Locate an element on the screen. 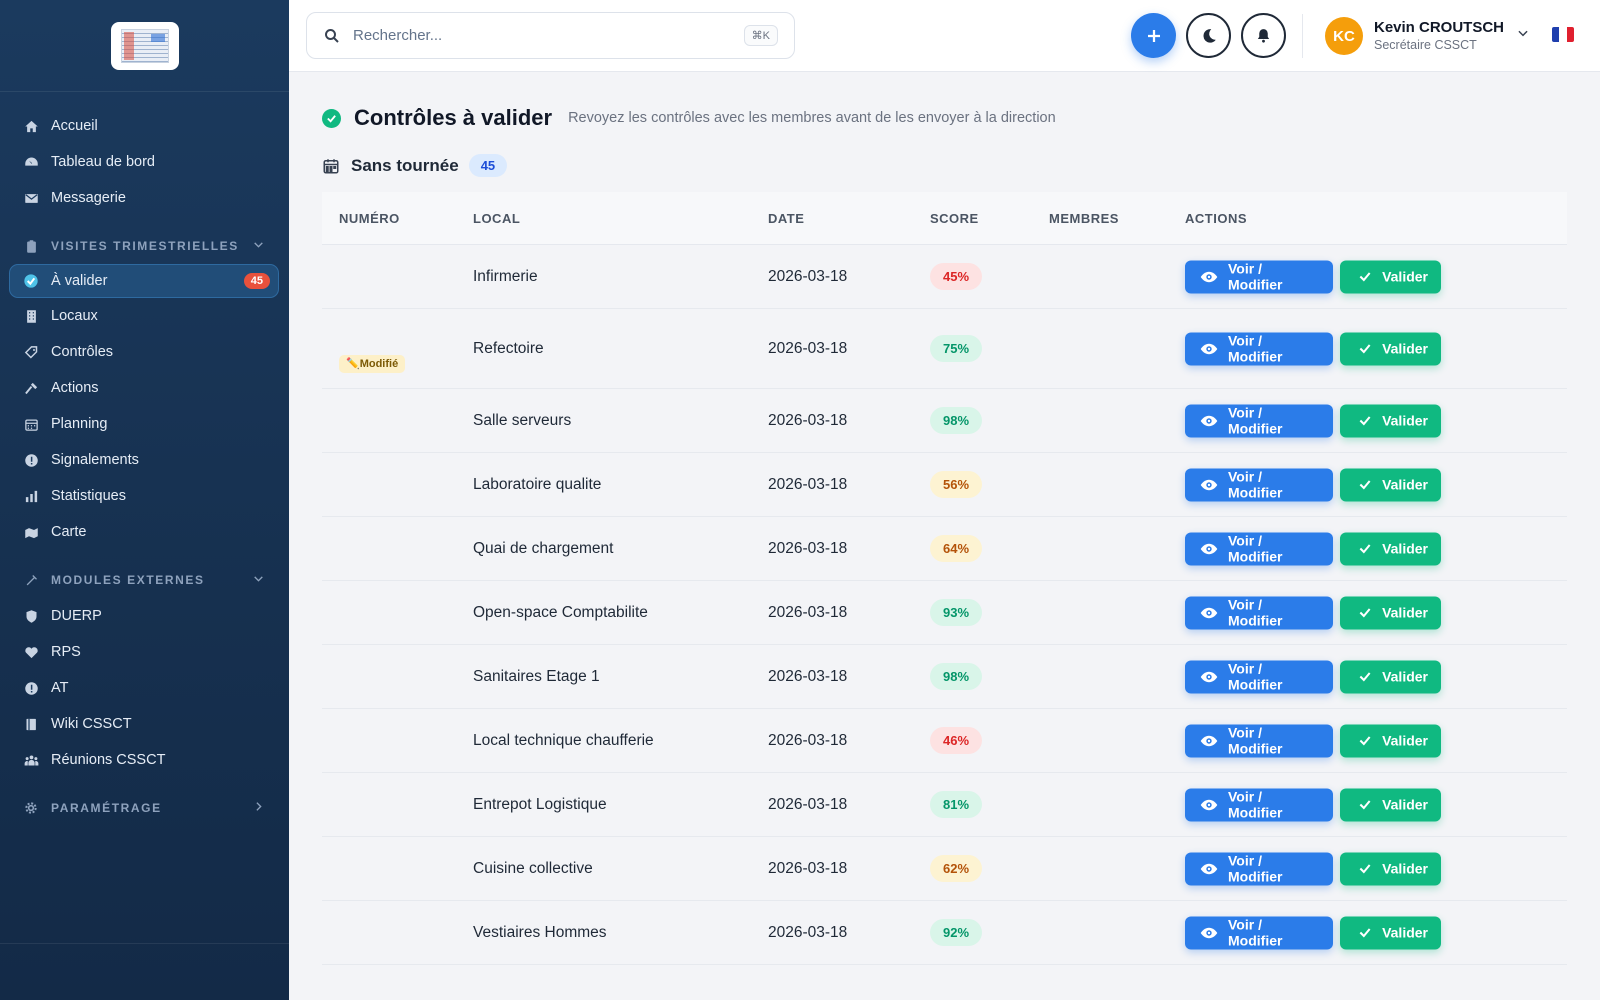 The width and height of the screenshot is (1600, 1000). numero-cell: ✏️Modifié is located at coordinates (372, 363).